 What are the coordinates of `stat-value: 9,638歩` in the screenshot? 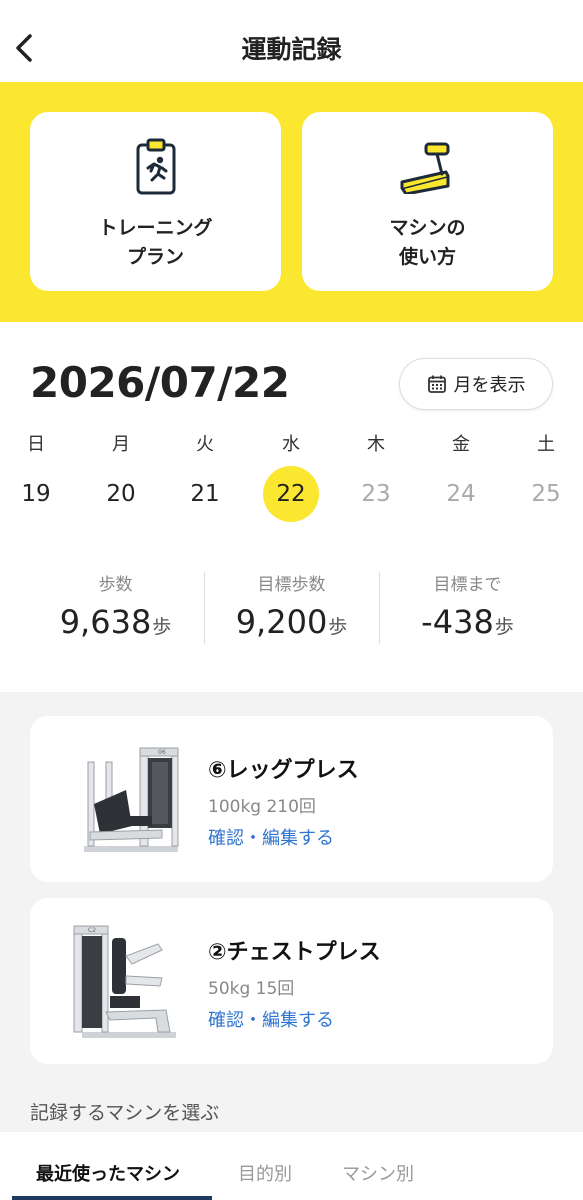 It's located at (115, 622).